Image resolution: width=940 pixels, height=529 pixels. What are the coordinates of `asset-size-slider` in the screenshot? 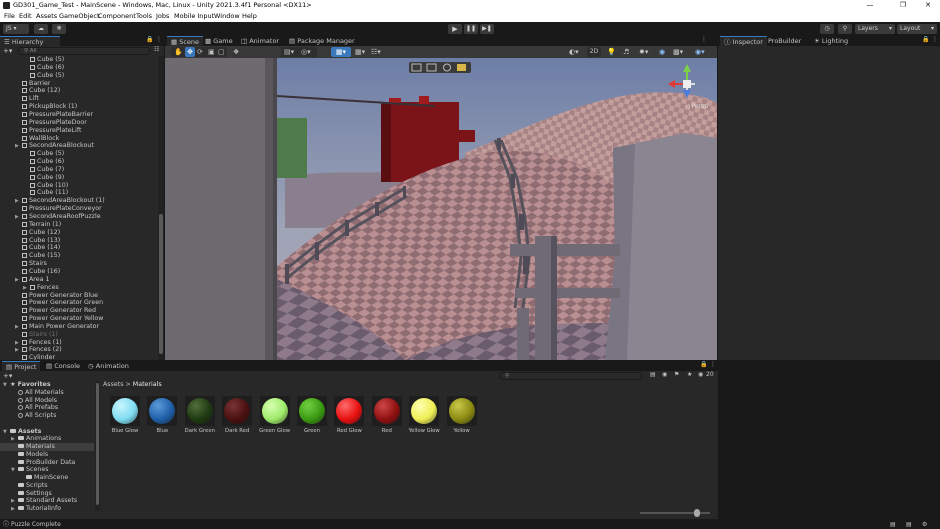 It's located at (675, 513).